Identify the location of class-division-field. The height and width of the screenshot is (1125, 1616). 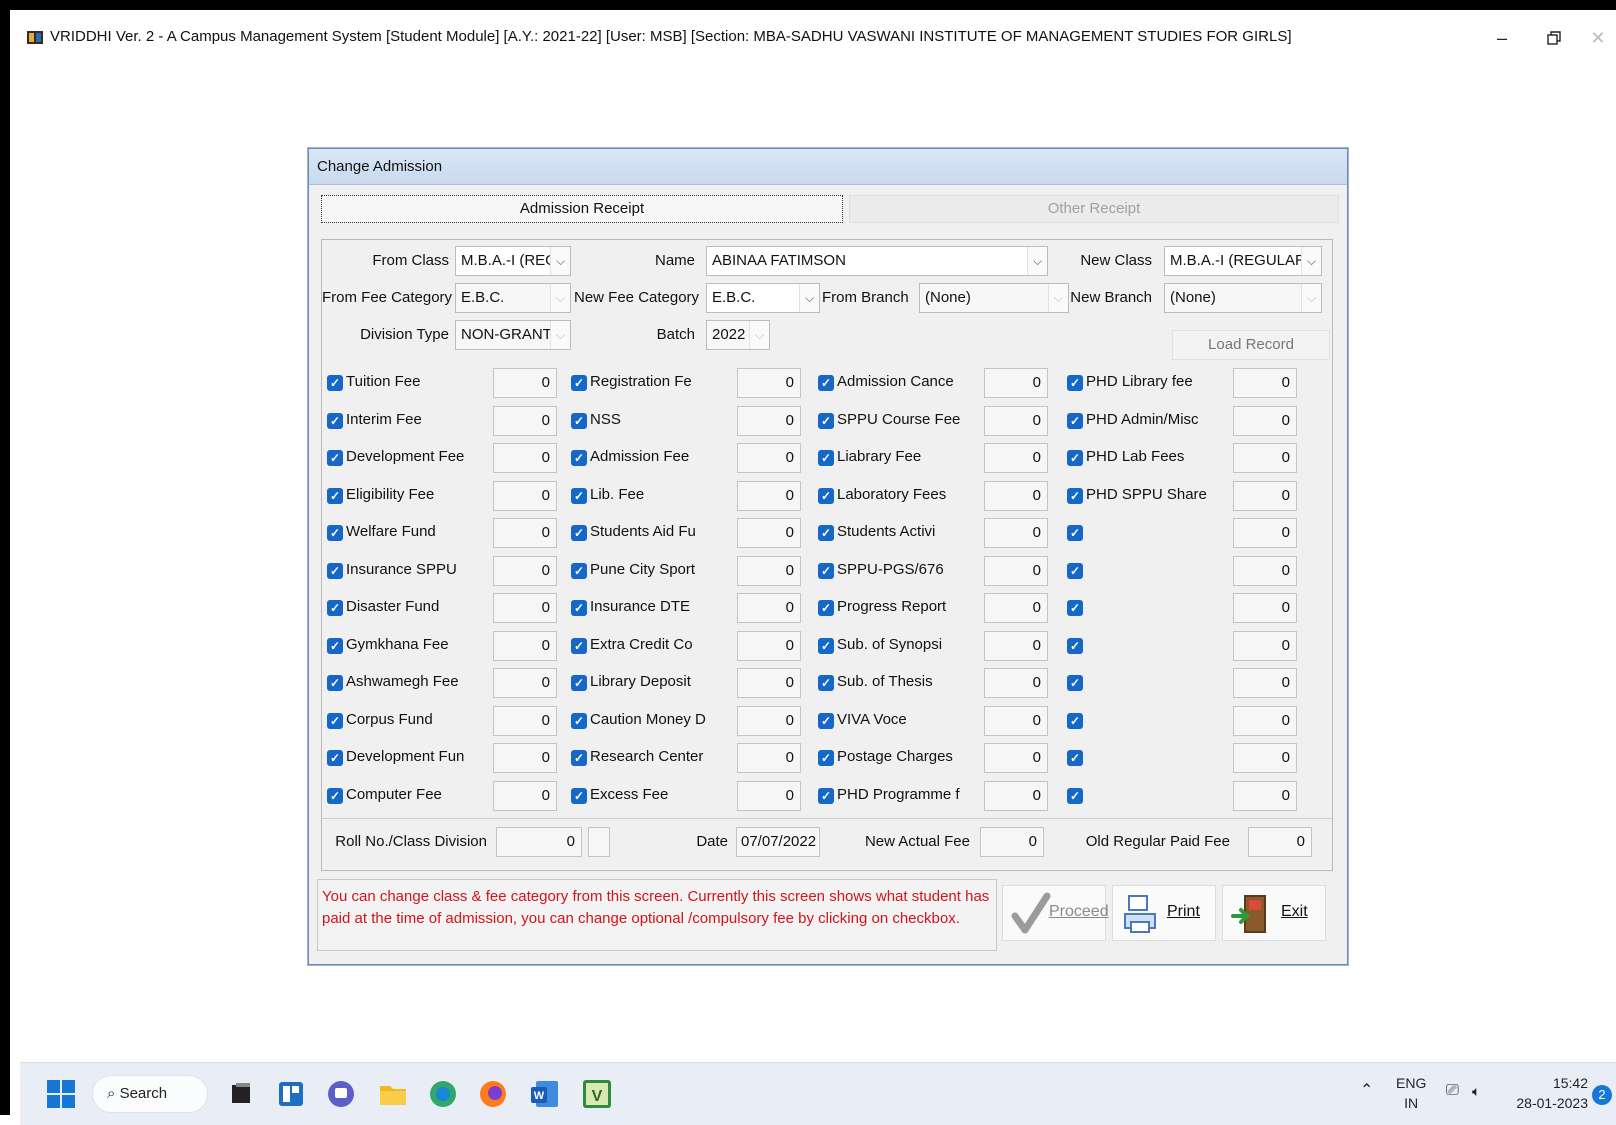
(599, 842).